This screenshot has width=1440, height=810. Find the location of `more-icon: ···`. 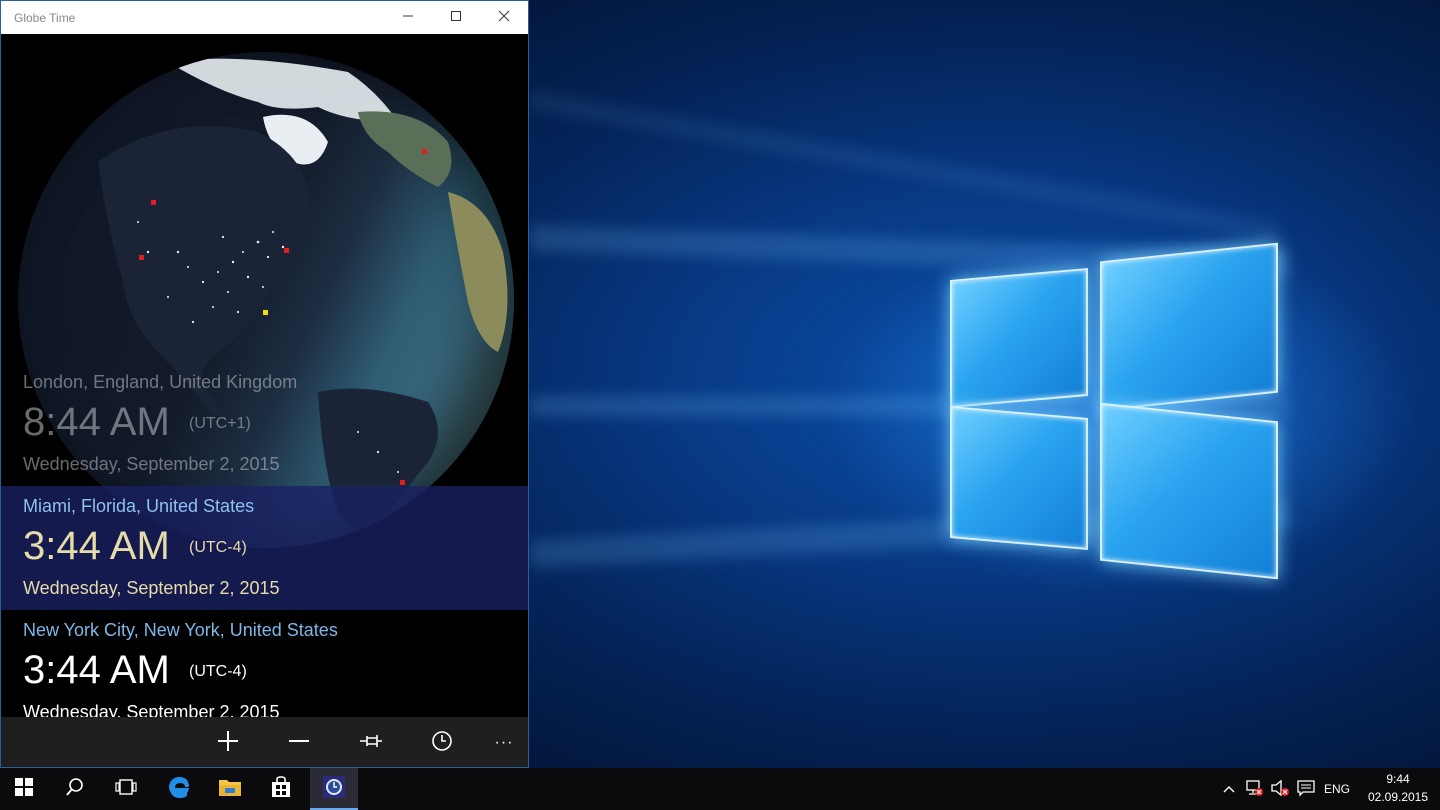

more-icon: ··· is located at coordinates (504, 742).